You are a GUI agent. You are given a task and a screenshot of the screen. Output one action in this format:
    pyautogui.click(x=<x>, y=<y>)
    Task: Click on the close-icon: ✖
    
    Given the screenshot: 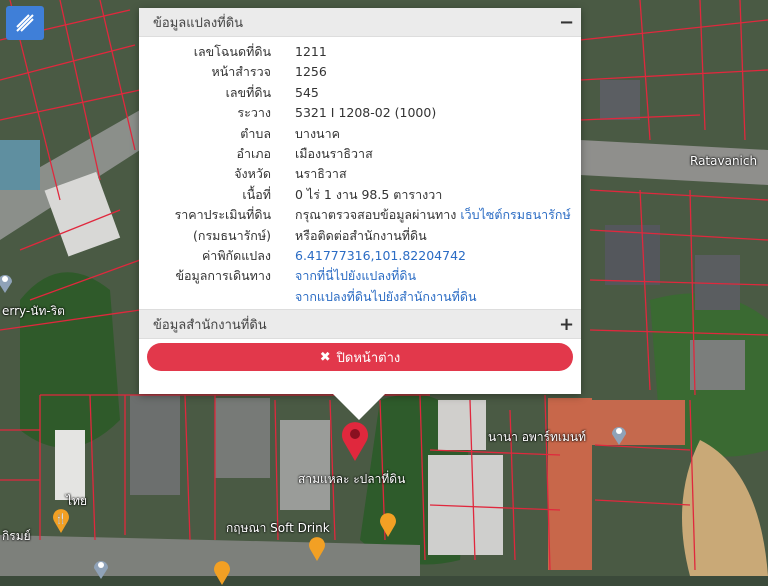 What is the action you would take?
    pyautogui.click(x=325, y=357)
    